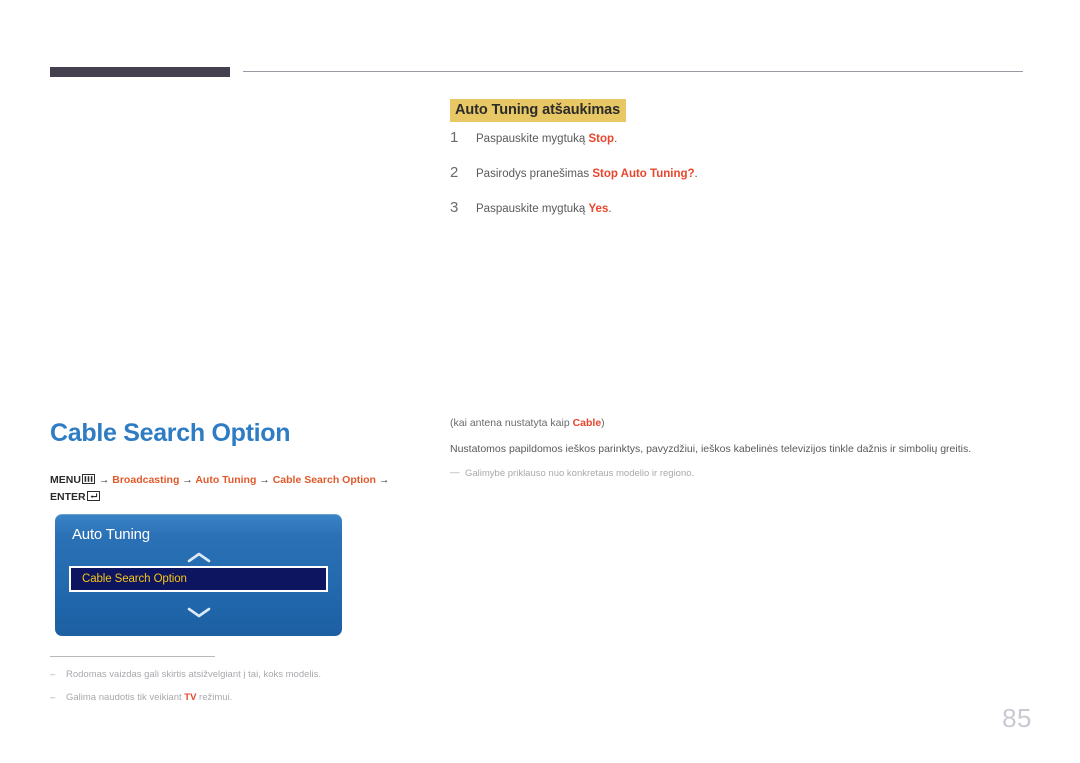 This screenshot has height=763, width=1080. I want to click on step-text: Paspauskite mygtuką Stop., so click(546, 139).